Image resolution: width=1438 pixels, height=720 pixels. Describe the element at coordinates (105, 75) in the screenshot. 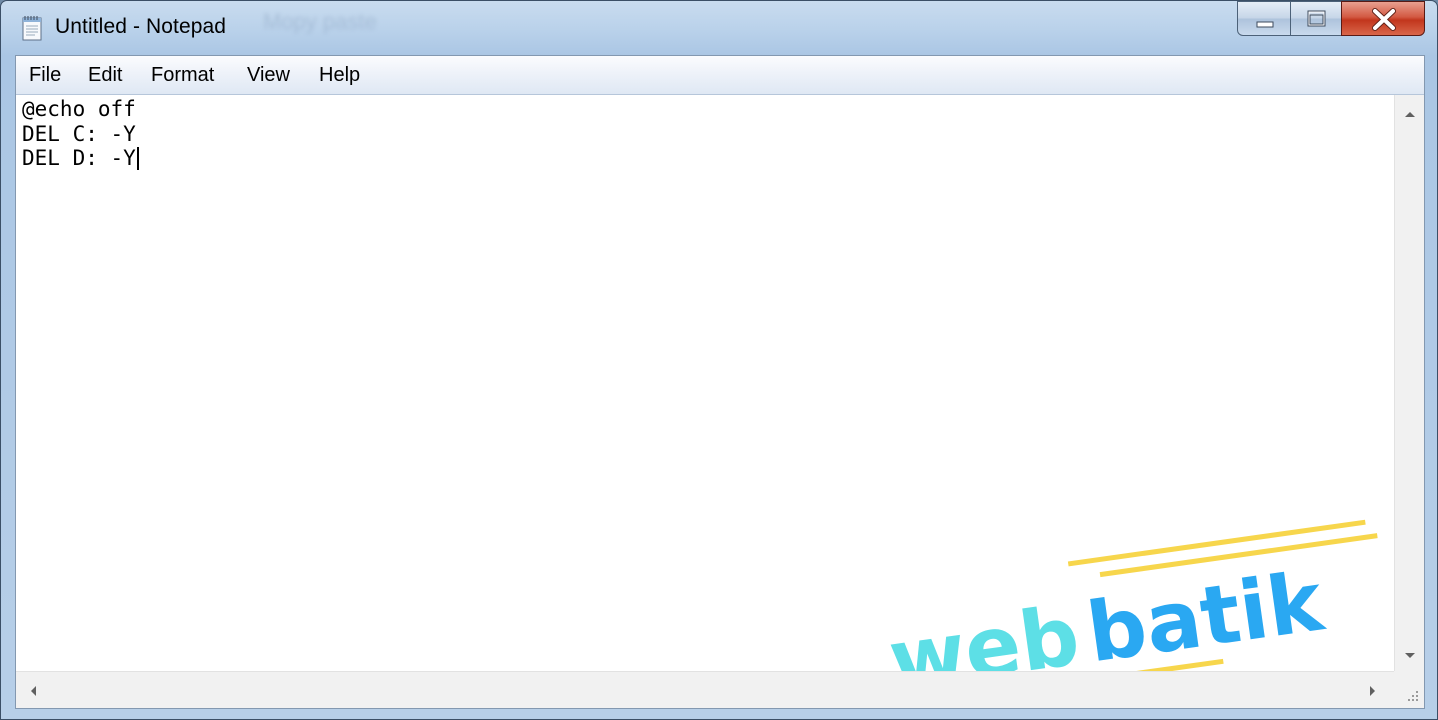

I see `menu-edit: Edit` at that location.